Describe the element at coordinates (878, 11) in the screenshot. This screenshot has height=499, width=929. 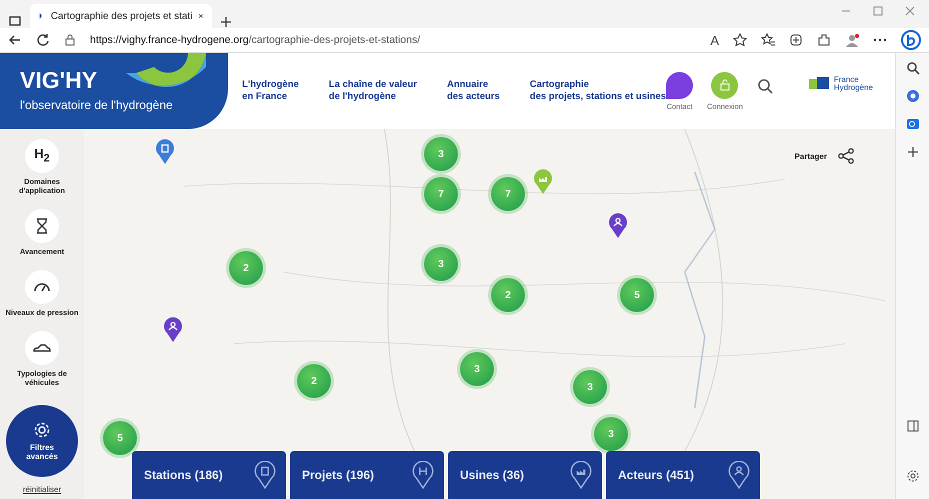
I see `maximize-icon` at that location.